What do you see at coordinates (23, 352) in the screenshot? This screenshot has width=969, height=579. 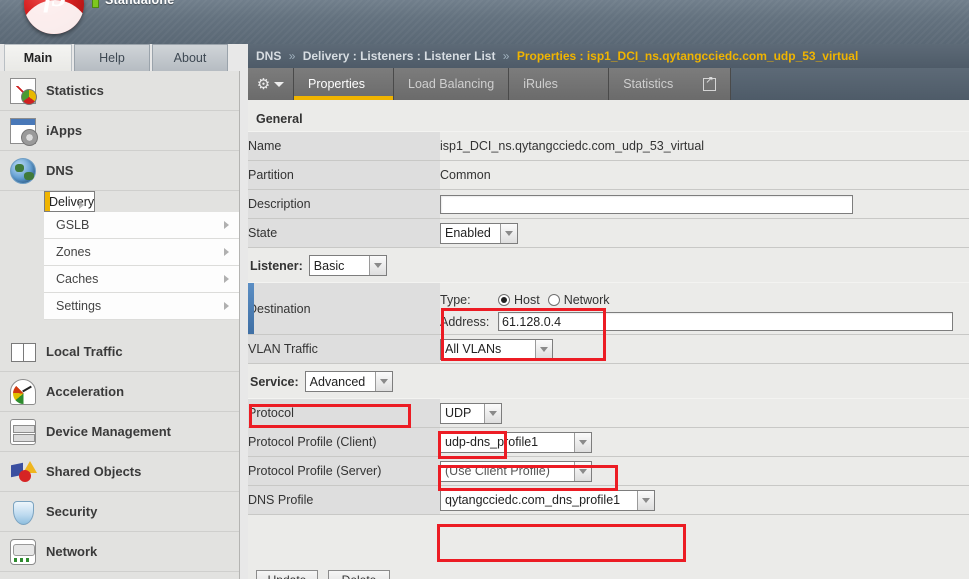 I see `local-traffic-icon` at bounding box center [23, 352].